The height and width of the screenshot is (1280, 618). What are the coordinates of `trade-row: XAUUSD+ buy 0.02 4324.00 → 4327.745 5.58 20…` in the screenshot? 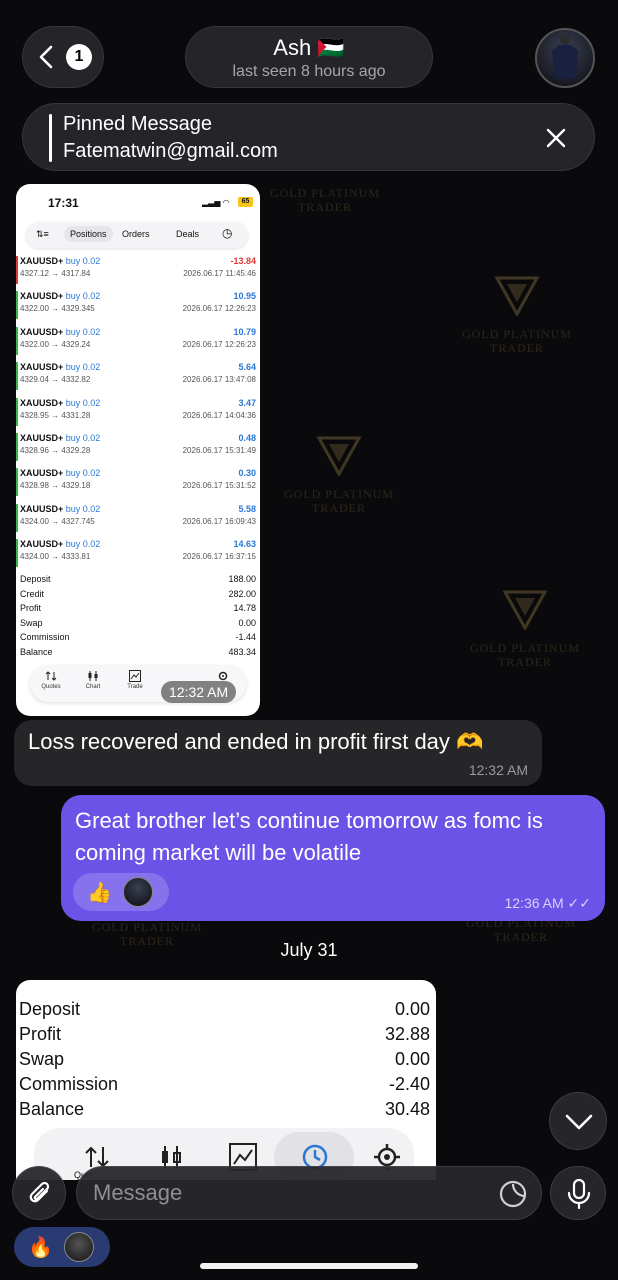 It's located at (138, 519).